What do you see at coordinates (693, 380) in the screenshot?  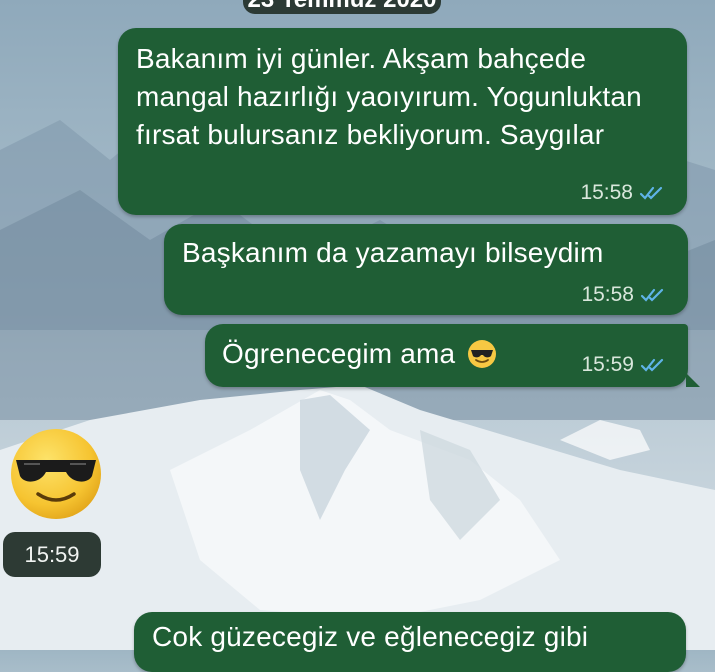 I see `bubble-tail` at bounding box center [693, 380].